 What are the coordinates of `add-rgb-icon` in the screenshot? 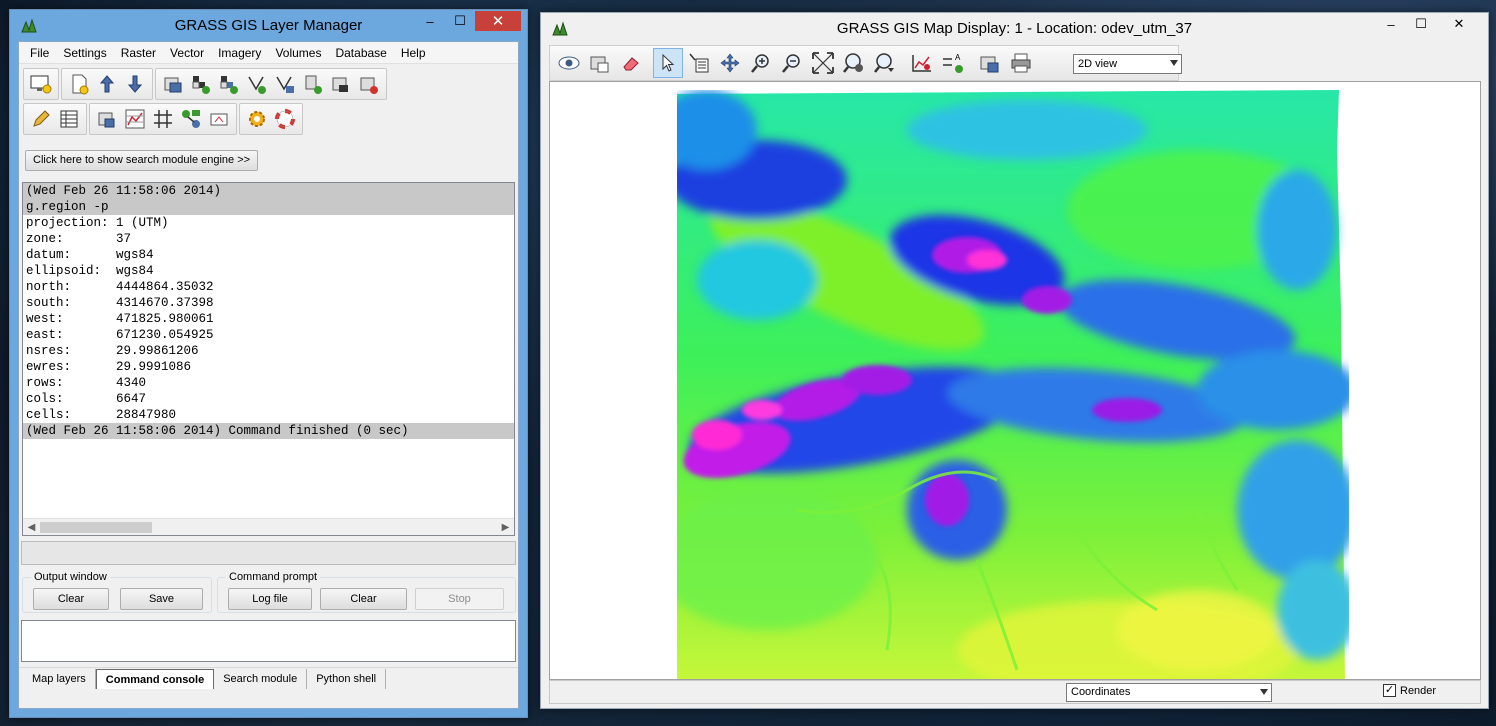 It's located at (229, 84).